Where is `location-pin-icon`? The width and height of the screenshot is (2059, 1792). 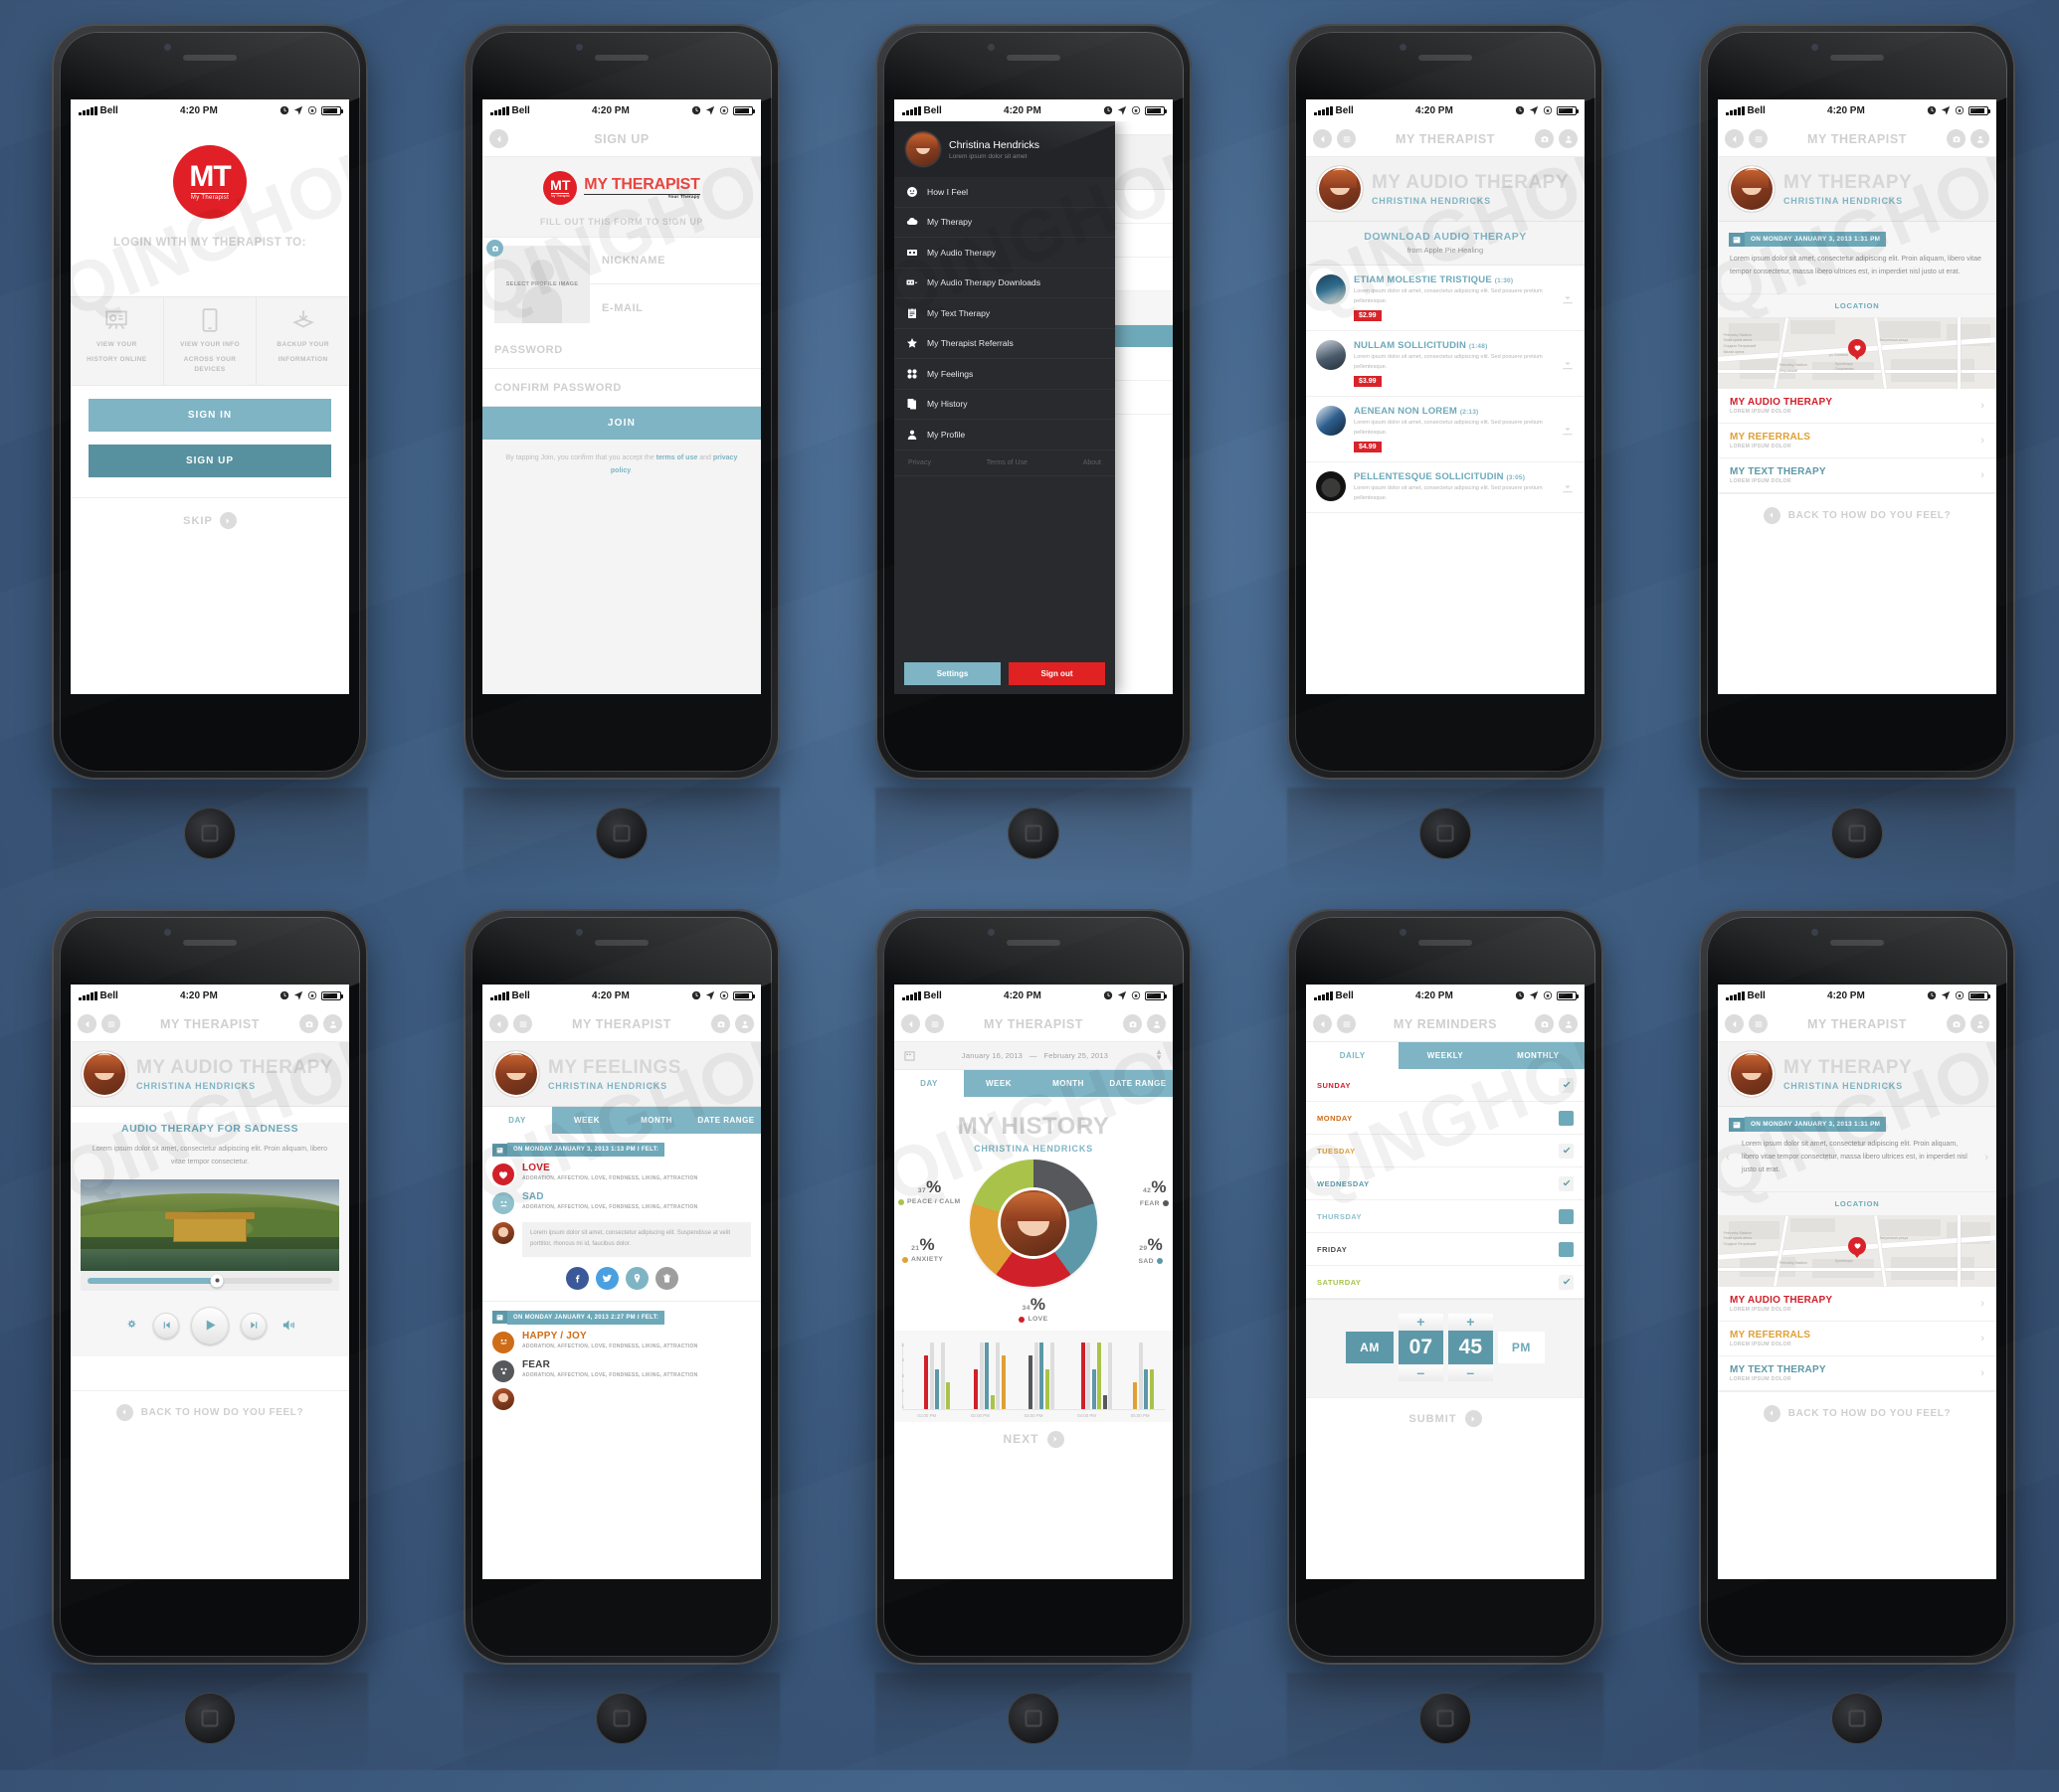
location-pin-icon is located at coordinates (637, 1278).